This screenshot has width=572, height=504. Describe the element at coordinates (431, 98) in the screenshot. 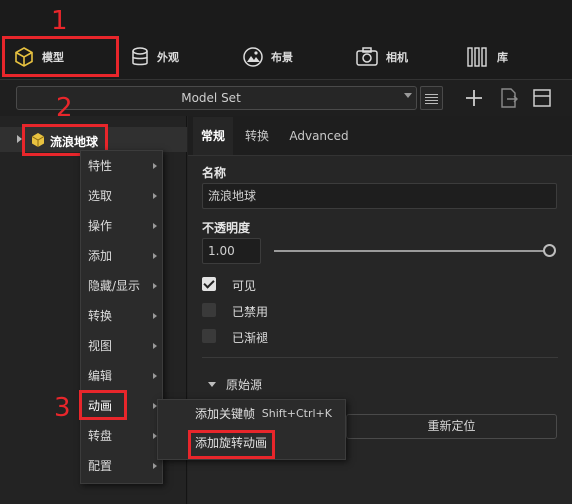

I see `list-view-button` at that location.